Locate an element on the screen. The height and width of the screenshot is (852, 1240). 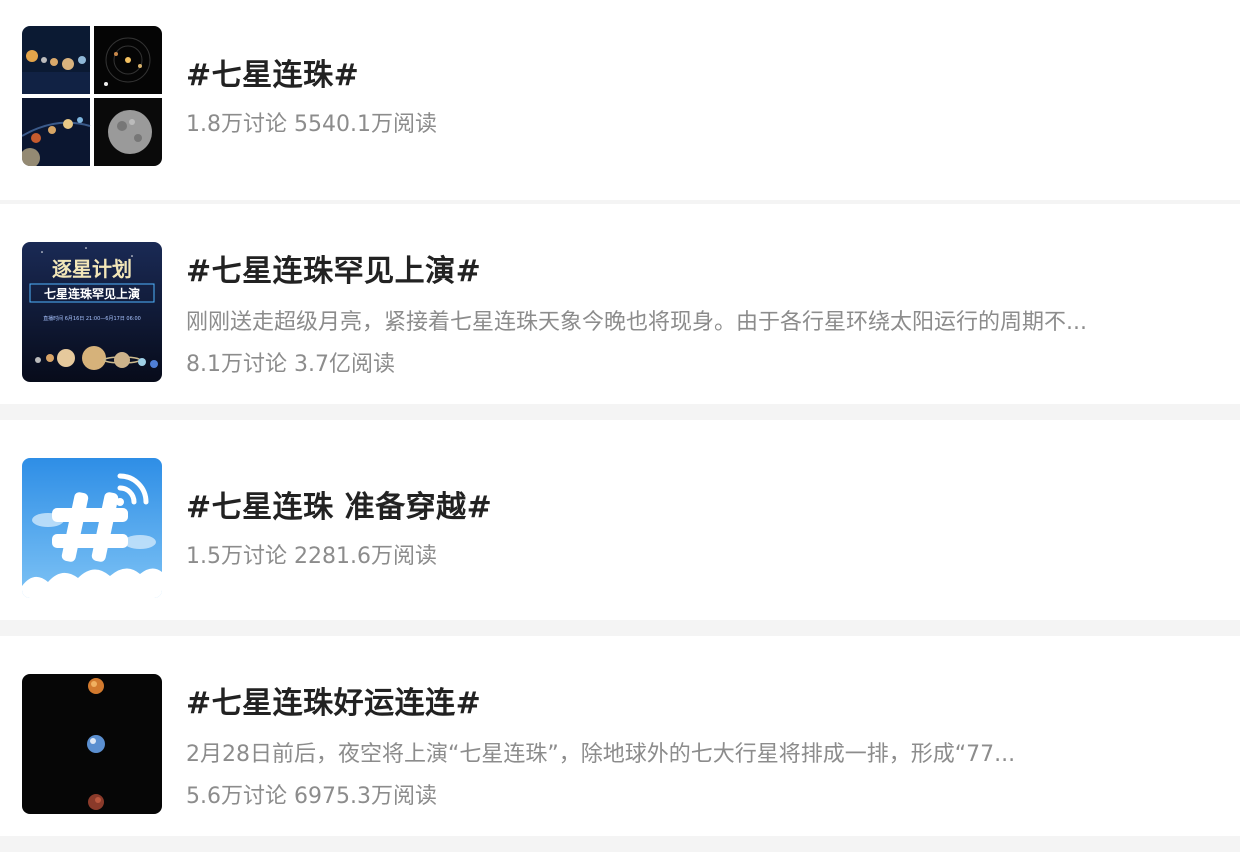
topic-title: #七星连珠 准备穿越# is located at coordinates (339, 504).